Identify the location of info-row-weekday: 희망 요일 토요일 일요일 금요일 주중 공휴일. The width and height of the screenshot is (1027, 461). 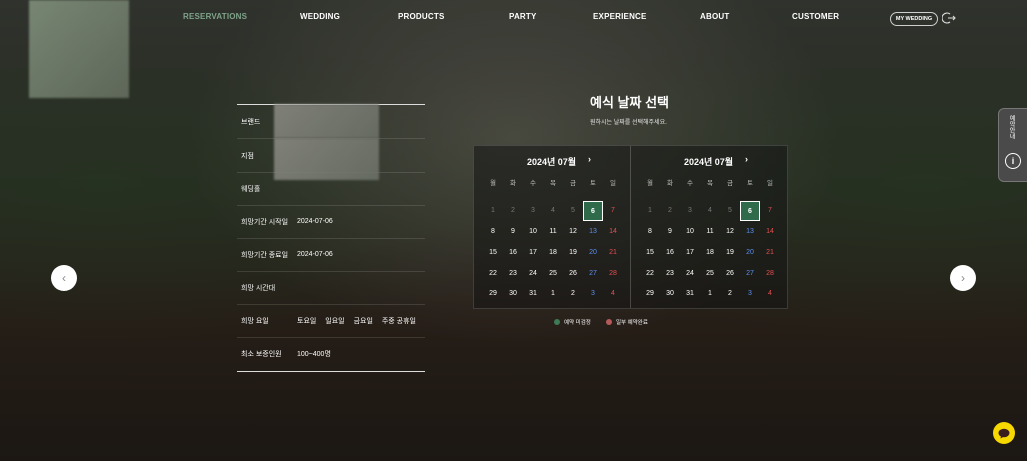
(331, 321).